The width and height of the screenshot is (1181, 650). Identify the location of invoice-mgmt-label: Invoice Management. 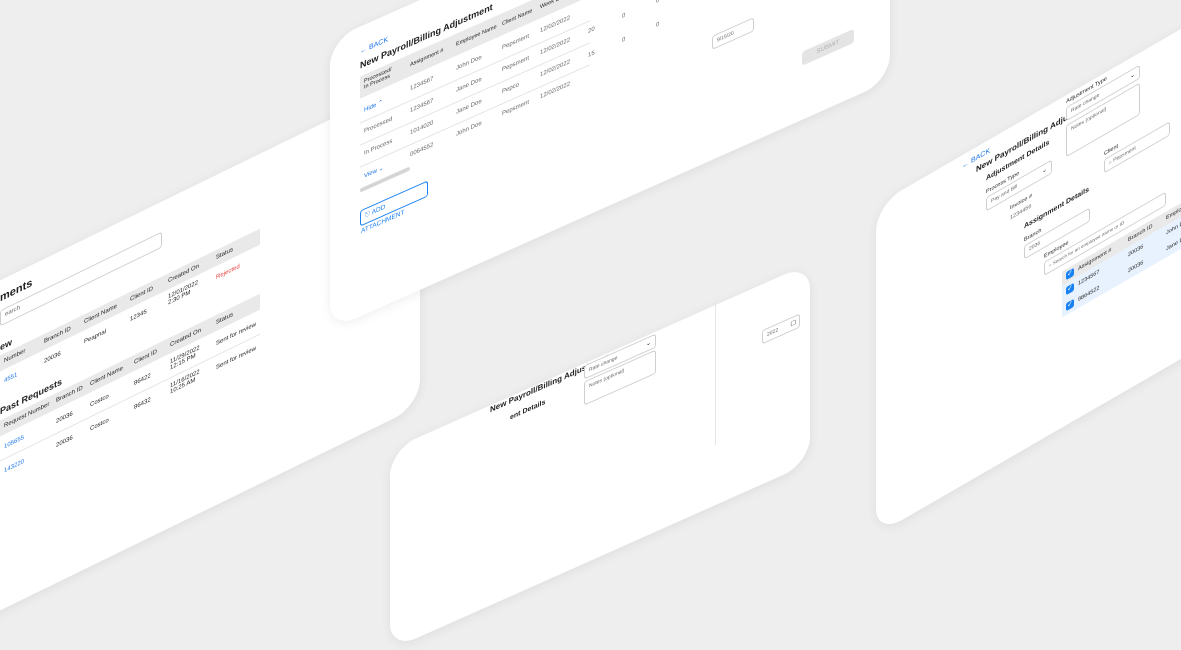
(1163, 8).